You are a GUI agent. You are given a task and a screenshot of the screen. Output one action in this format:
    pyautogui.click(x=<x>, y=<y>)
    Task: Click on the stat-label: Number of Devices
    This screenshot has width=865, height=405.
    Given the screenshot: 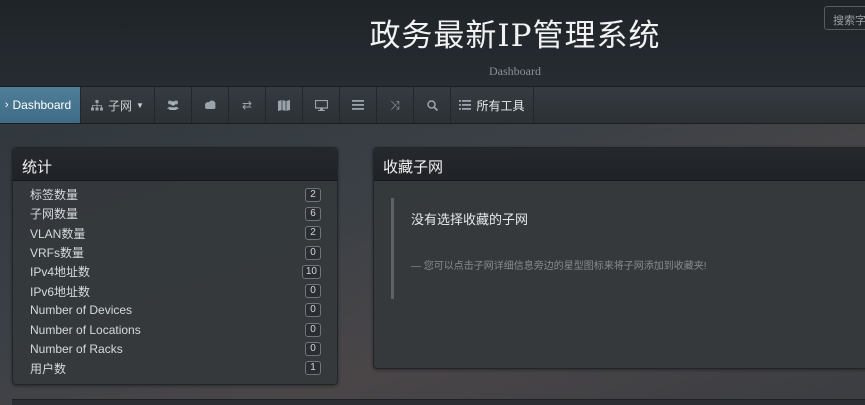 What is the action you would take?
    pyautogui.click(x=81, y=310)
    